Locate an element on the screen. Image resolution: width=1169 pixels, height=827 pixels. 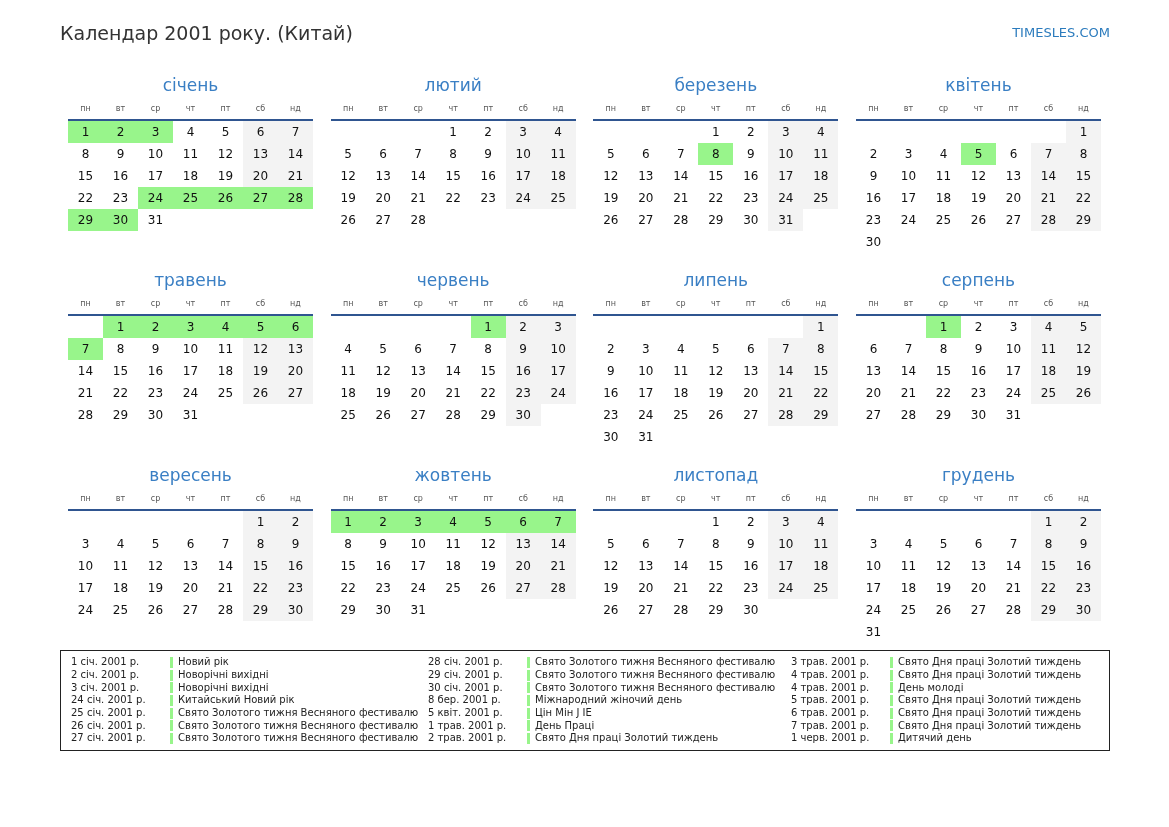
weekend-cell: 2 is located at coordinates (1083, 522).